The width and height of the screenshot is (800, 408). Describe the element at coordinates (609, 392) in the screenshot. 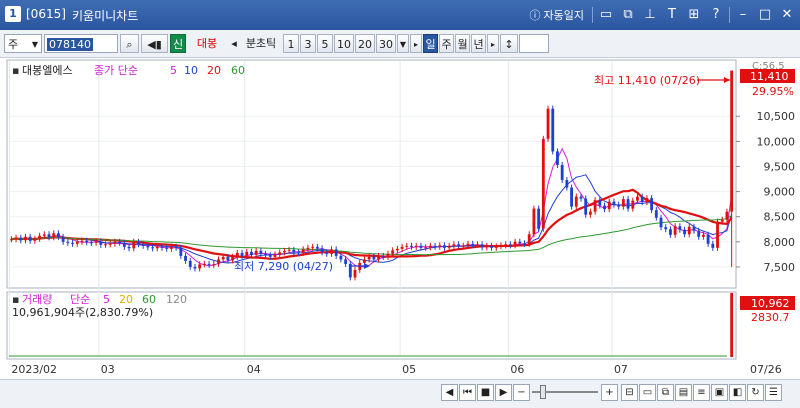

I see `zoom-in-icon: +` at that location.